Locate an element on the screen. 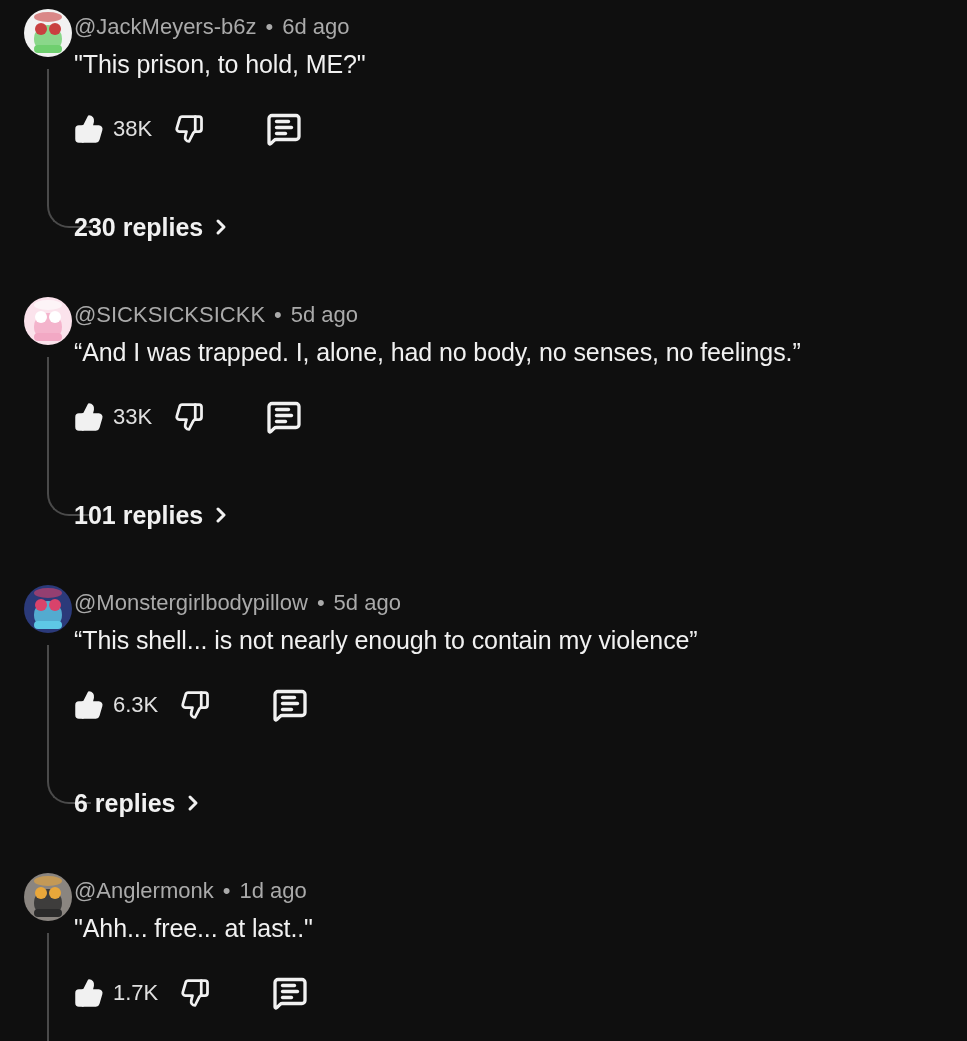 The height and width of the screenshot is (1041, 967). like-count: 1.7K is located at coordinates (136, 993).